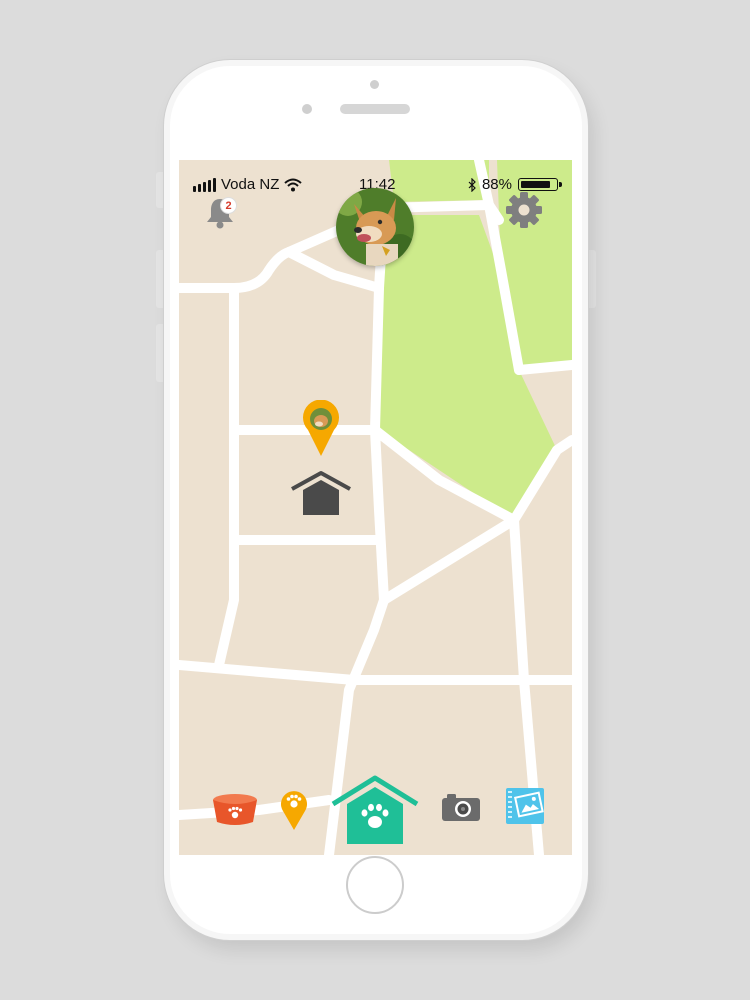  What do you see at coordinates (294, 809) in the screenshot?
I see `paw-pin-icon` at bounding box center [294, 809].